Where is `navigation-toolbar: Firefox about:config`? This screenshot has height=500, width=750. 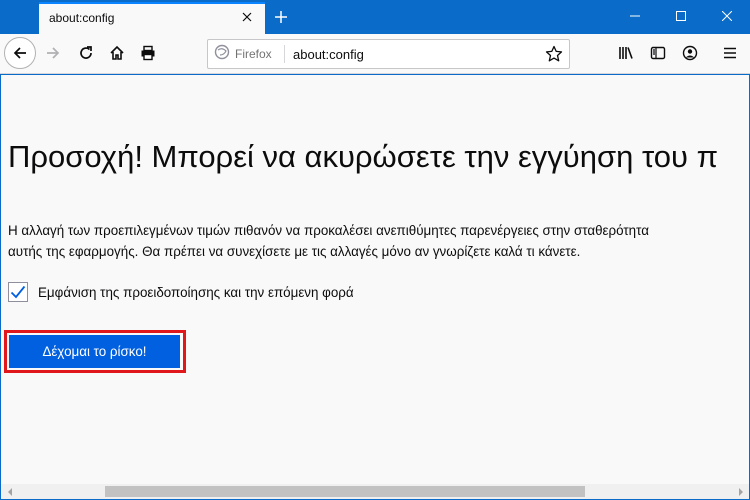 navigation-toolbar: Firefox about:config is located at coordinates (375, 54).